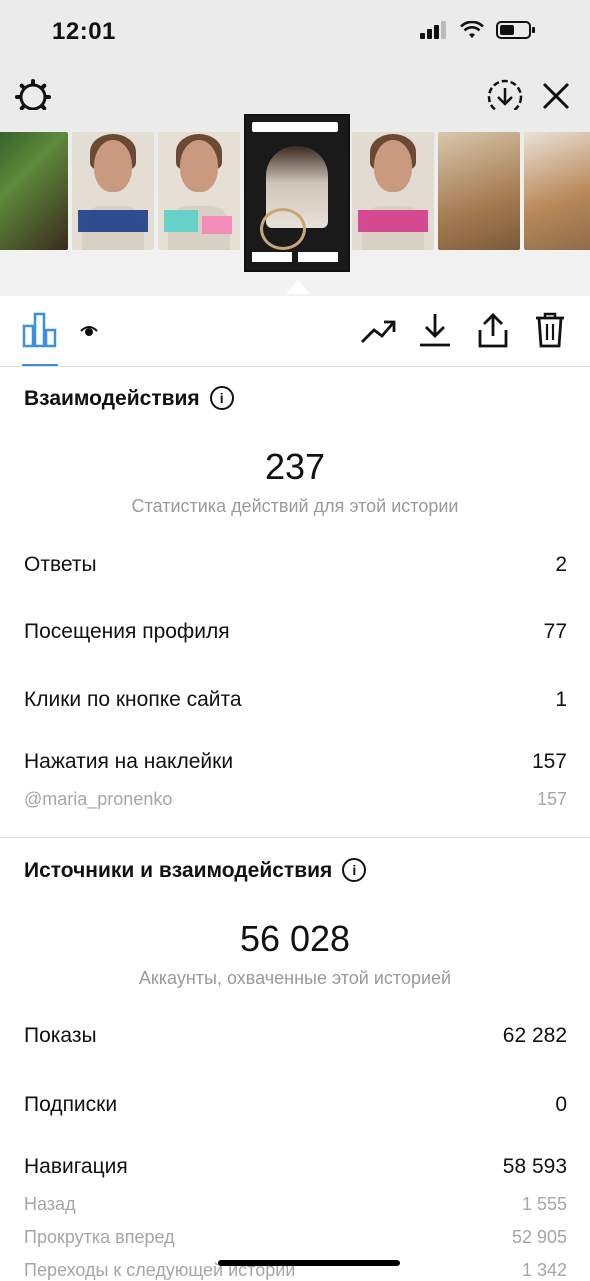 This screenshot has height=1281, width=590. What do you see at coordinates (295, 762) in the screenshot?
I see `stat-row-sticker-taps: Нажатия на наклейки 157` at bounding box center [295, 762].